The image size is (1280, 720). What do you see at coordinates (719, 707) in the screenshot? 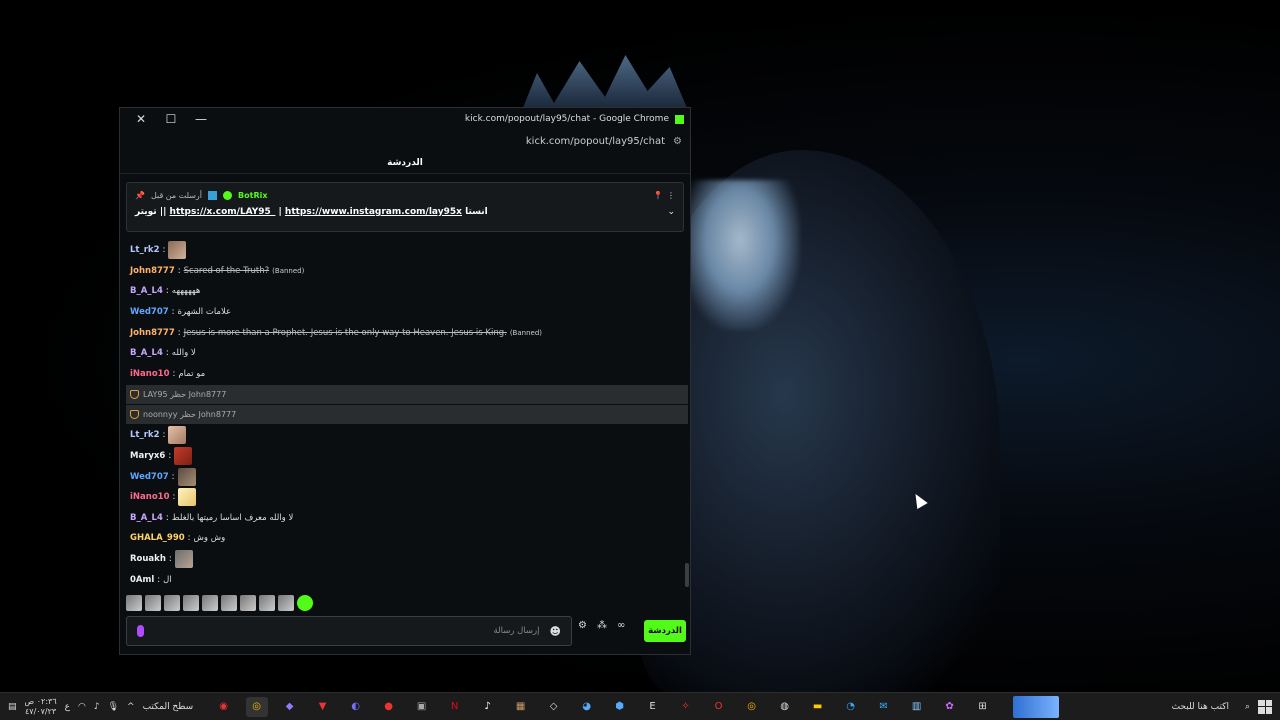
I see `opera-icon: O` at bounding box center [719, 707].